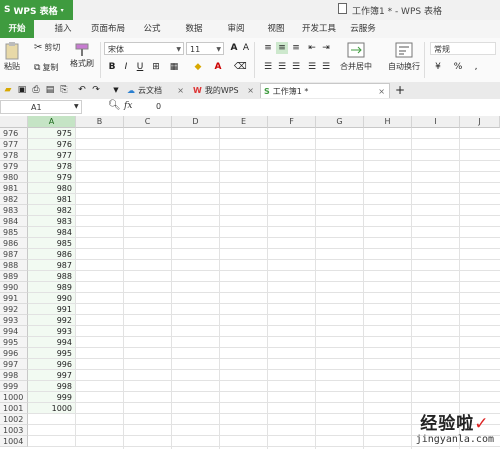  Describe the element at coordinates (14, 342) in the screenshot. I see `row-header: 995` at that location.